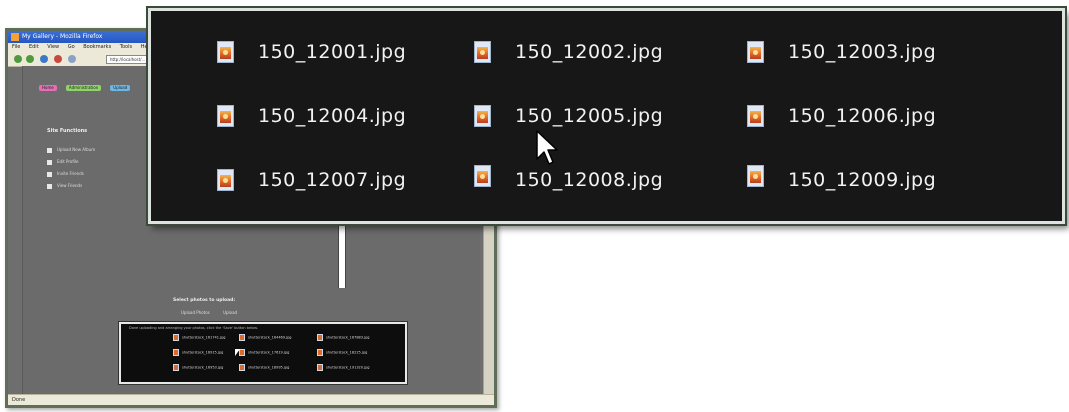 This screenshot has height=412, width=1069. I want to click on file-item: 150_12005.jpg, so click(568, 116).